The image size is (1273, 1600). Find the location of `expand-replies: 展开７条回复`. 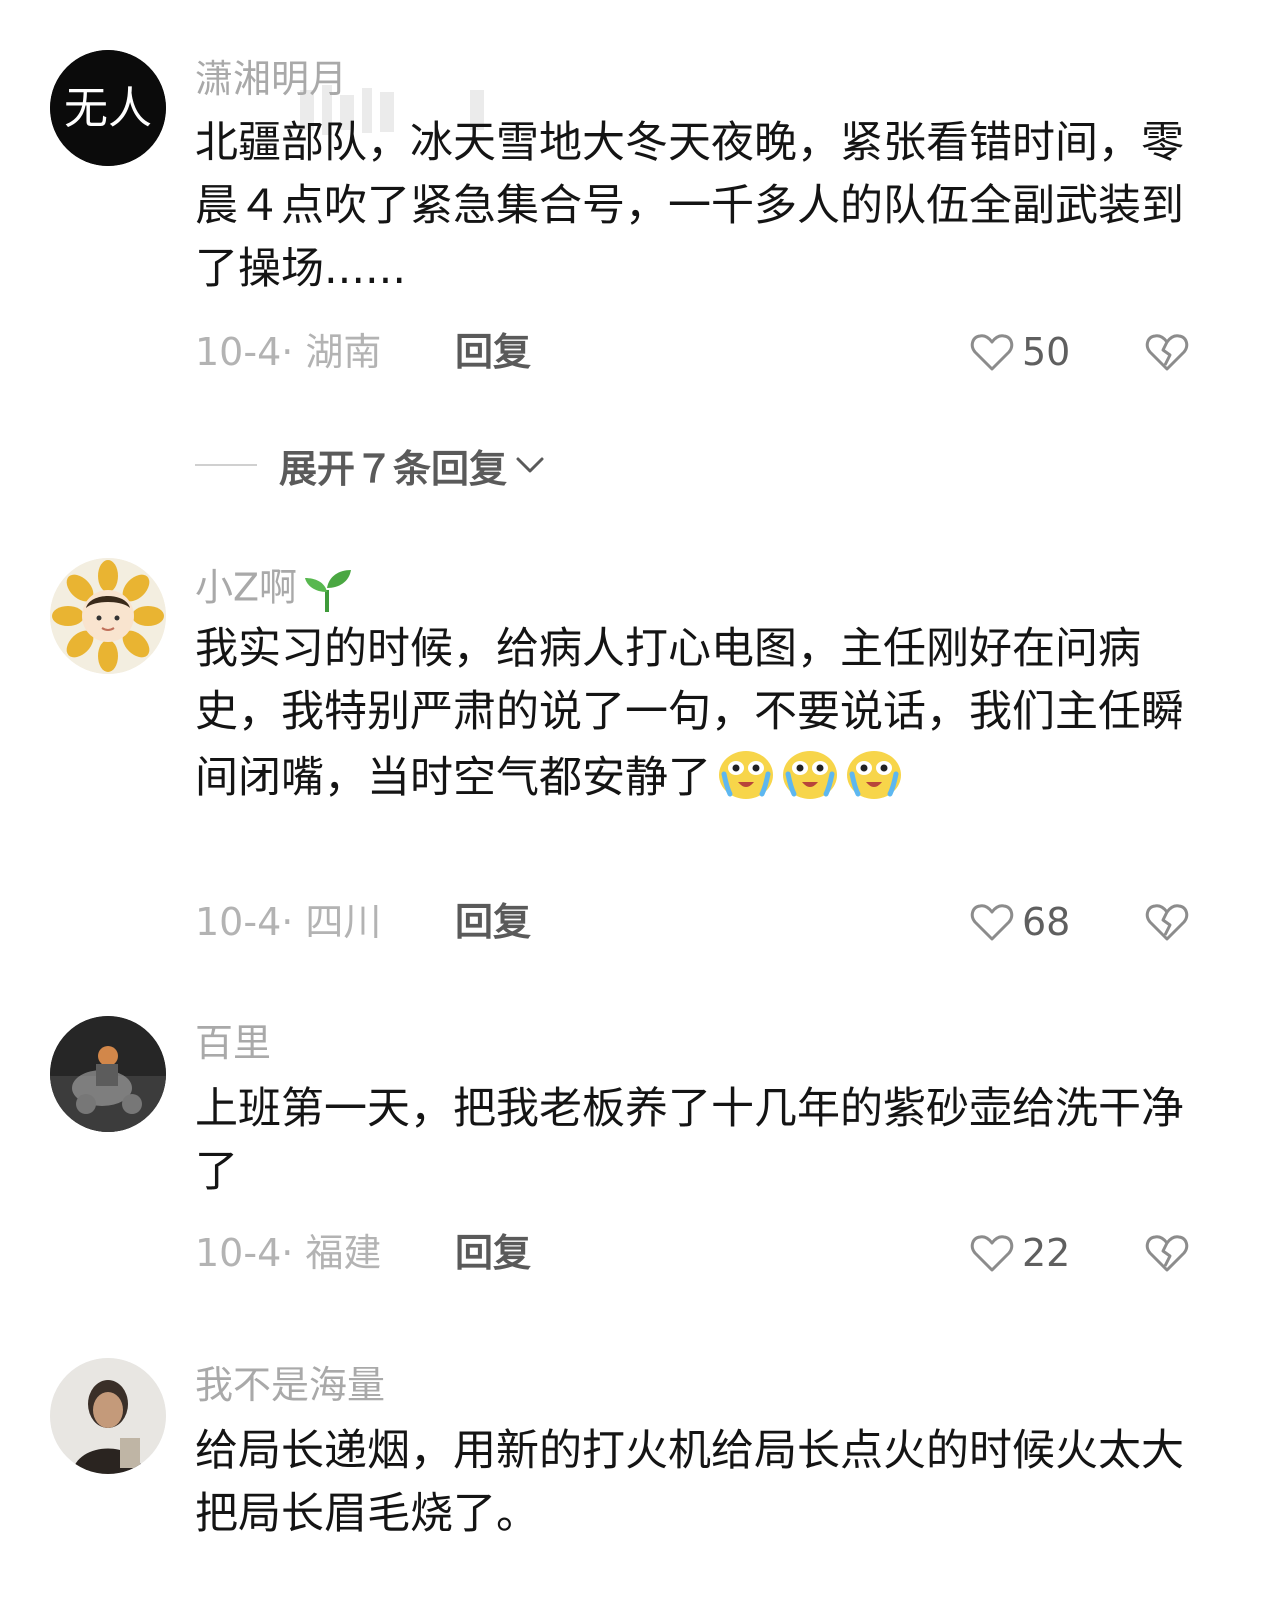

expand-replies: 展开７条回复 is located at coordinates (370, 465).